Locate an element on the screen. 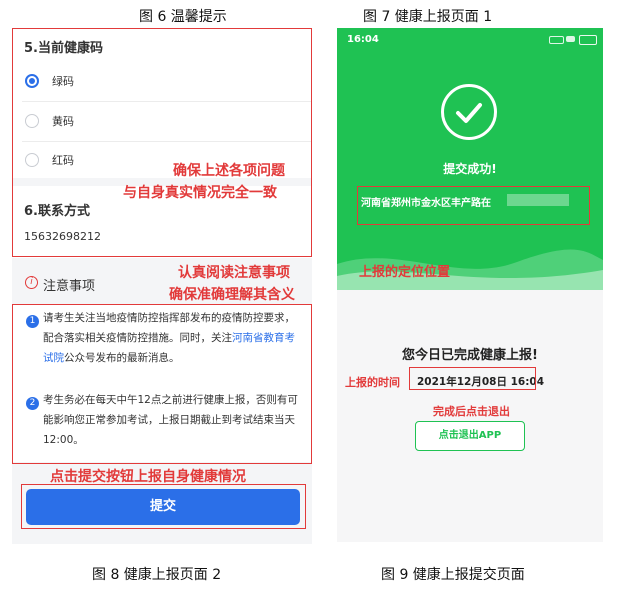 This screenshot has height=596, width=634. exit-app-button: 点击退出APP is located at coordinates (470, 436).